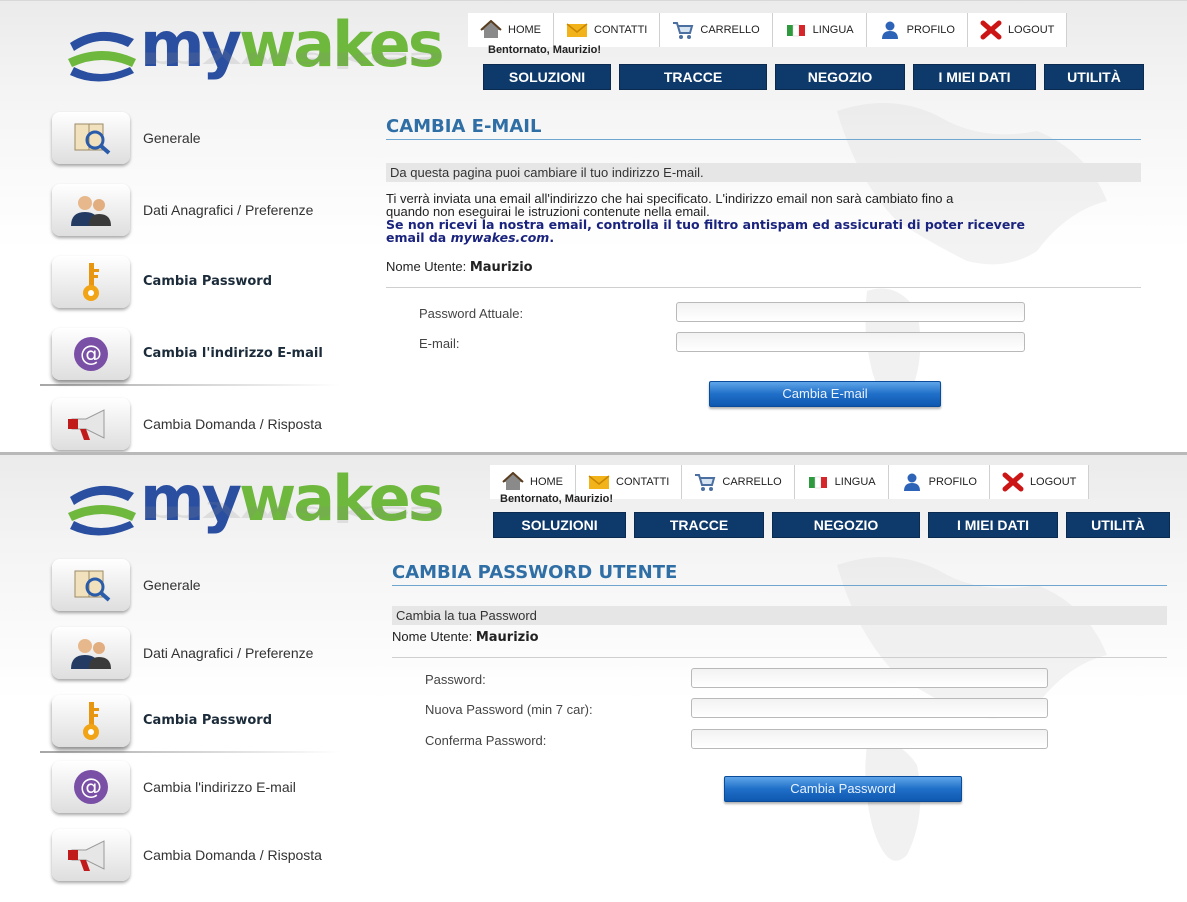 Image resolution: width=1187 pixels, height=902 pixels. Describe the element at coordinates (869, 708) in the screenshot. I see `new-password-input` at that location.